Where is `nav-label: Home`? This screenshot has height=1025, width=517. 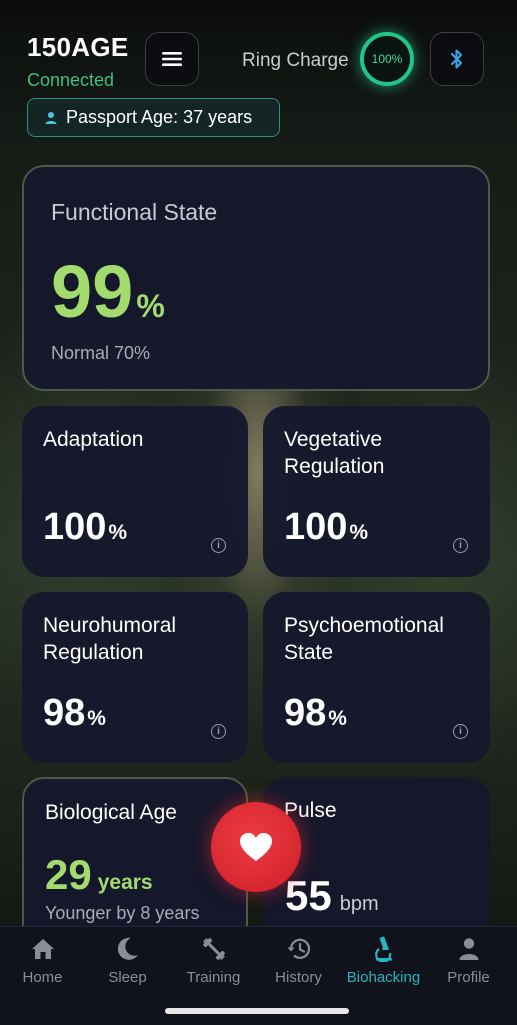 nav-label: Home is located at coordinates (42, 977).